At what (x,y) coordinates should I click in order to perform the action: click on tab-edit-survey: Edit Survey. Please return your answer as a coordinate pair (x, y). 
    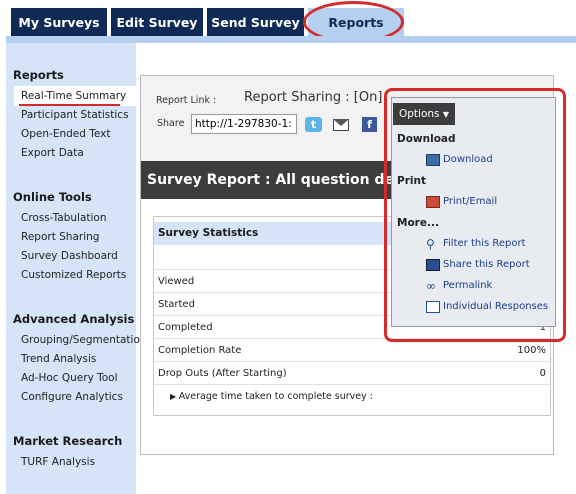
    Looking at the image, I should click on (157, 22).